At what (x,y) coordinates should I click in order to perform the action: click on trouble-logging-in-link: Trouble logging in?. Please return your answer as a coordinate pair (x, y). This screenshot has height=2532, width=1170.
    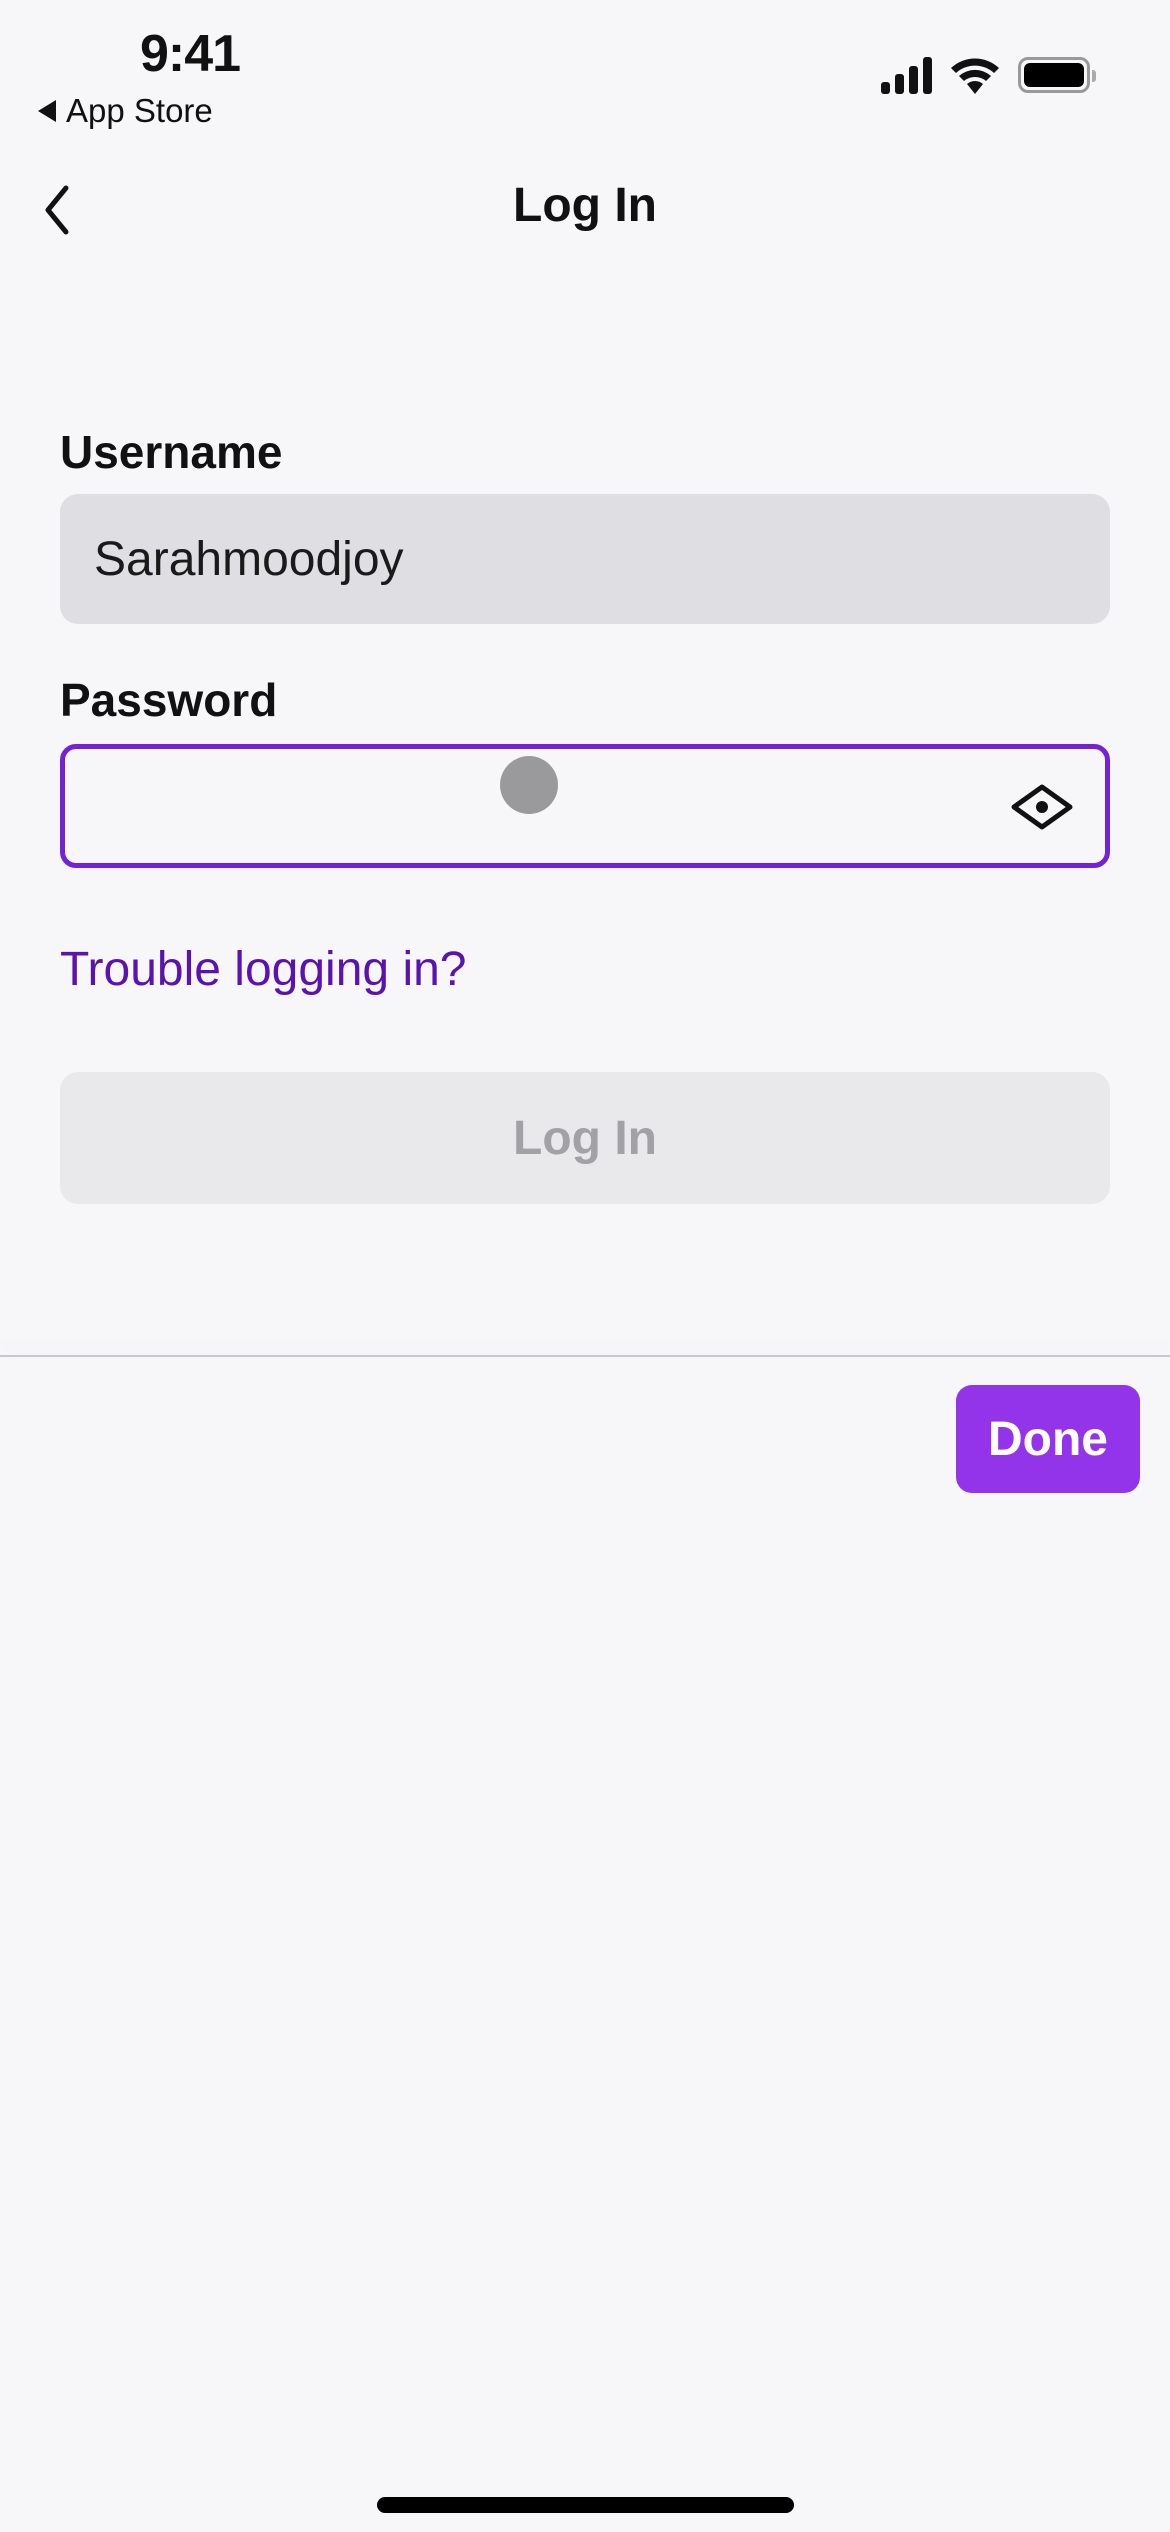
    Looking at the image, I should click on (263, 969).